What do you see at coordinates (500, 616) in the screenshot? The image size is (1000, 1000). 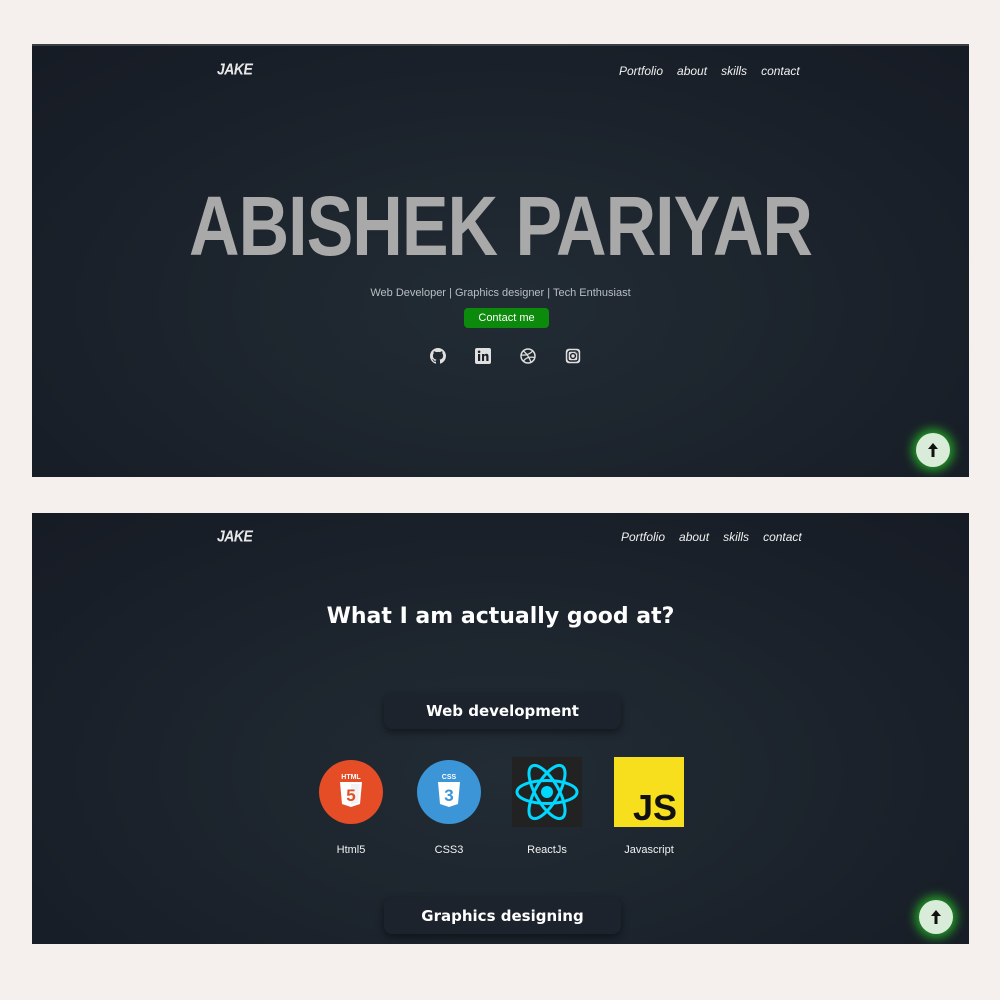 I see `skills-heading: What I am actually good at?` at bounding box center [500, 616].